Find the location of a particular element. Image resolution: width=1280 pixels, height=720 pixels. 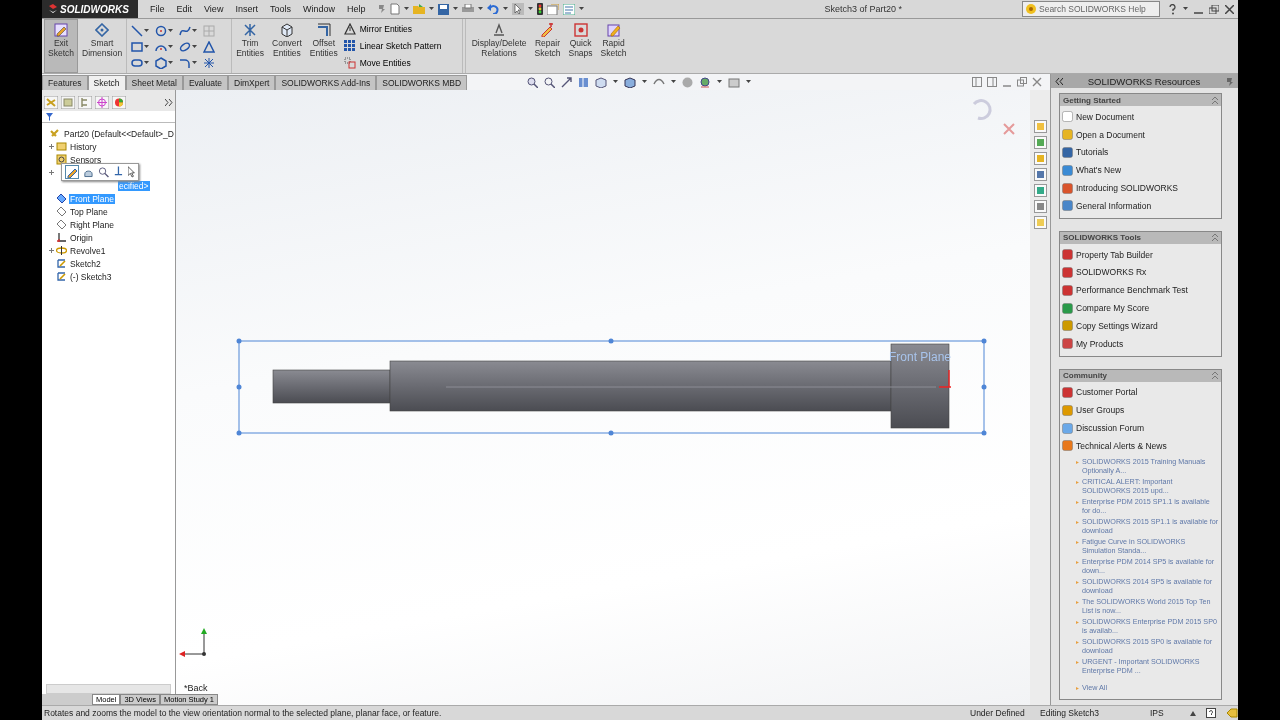

edit-sketch-button is located at coordinates (72, 172).